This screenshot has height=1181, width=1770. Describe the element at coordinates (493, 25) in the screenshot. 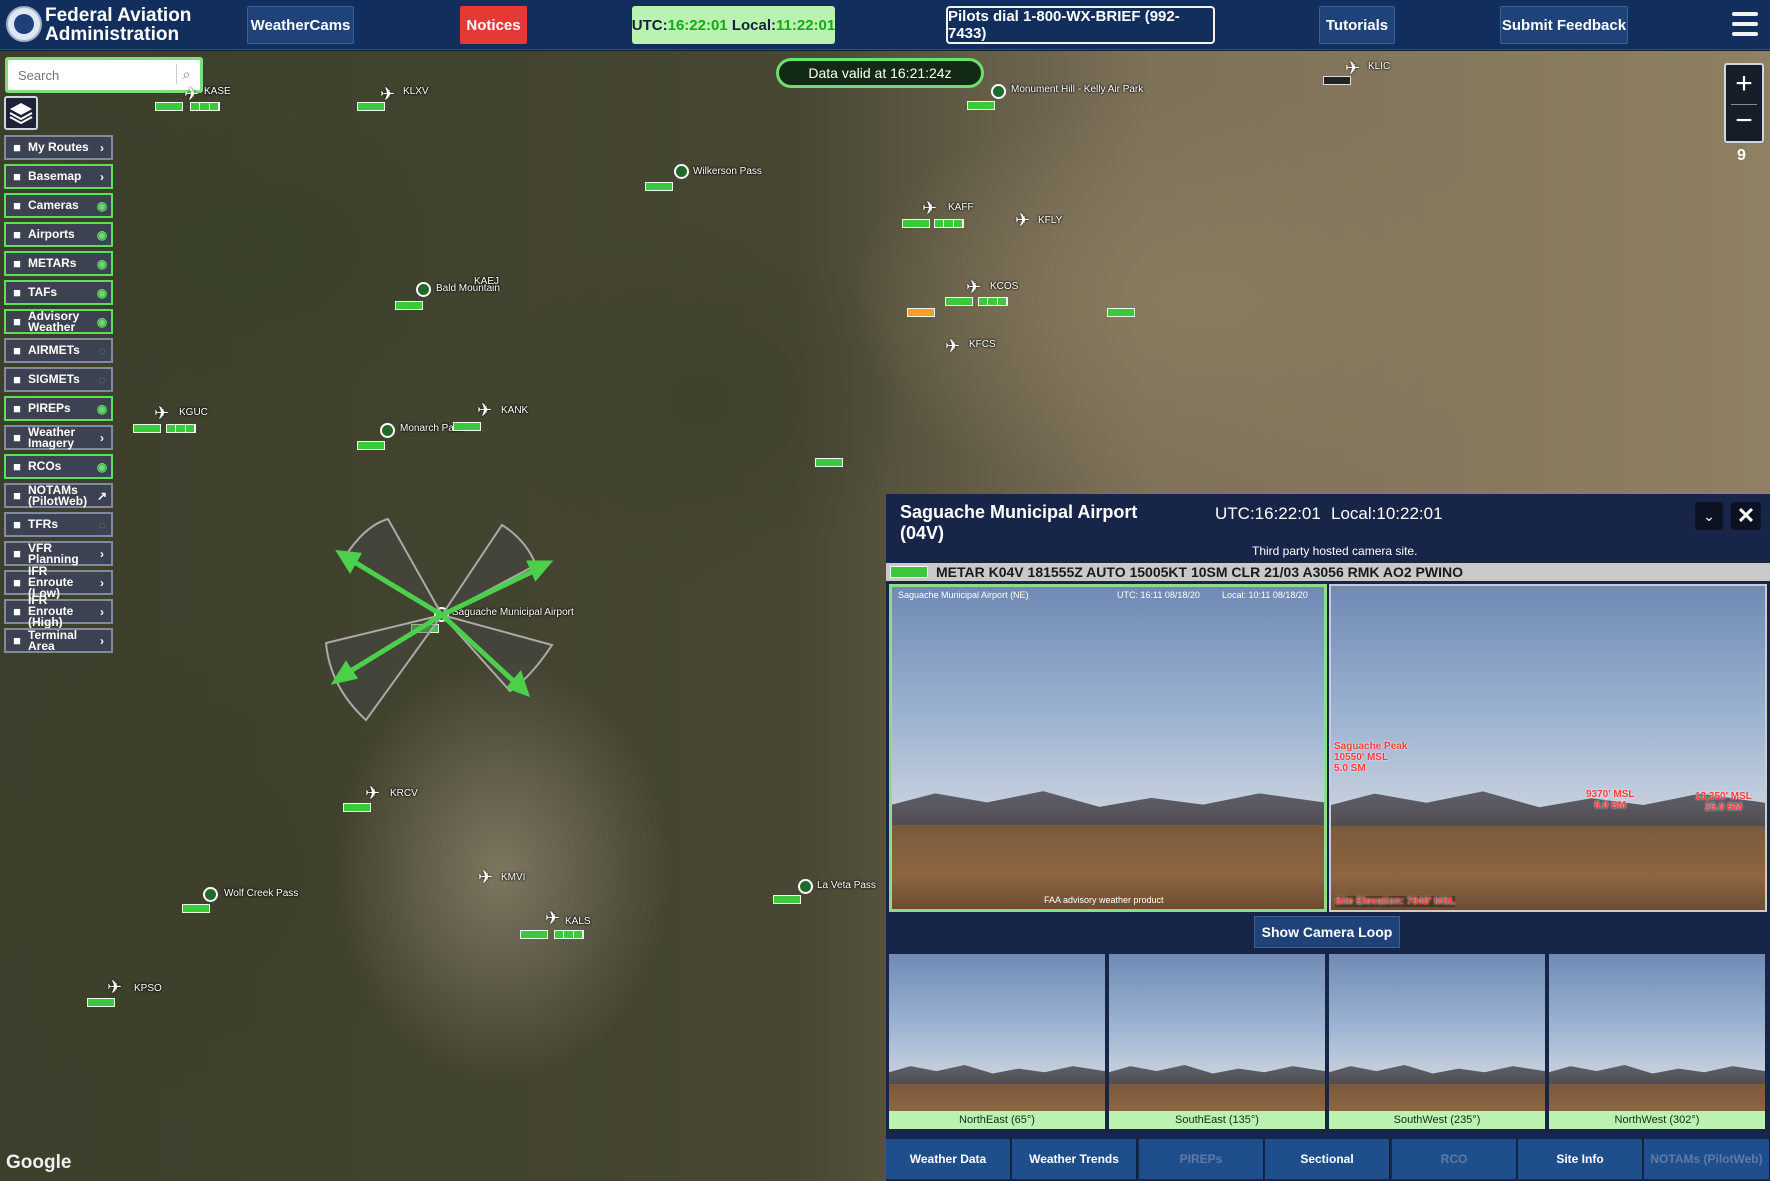

I see `notices-button: Notices` at that location.